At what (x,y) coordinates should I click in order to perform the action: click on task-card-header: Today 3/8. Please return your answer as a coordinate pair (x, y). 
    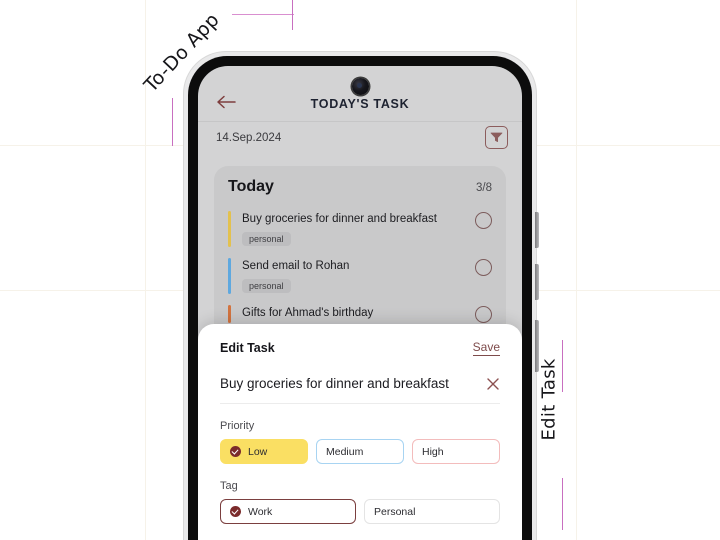
    Looking at the image, I should click on (360, 187).